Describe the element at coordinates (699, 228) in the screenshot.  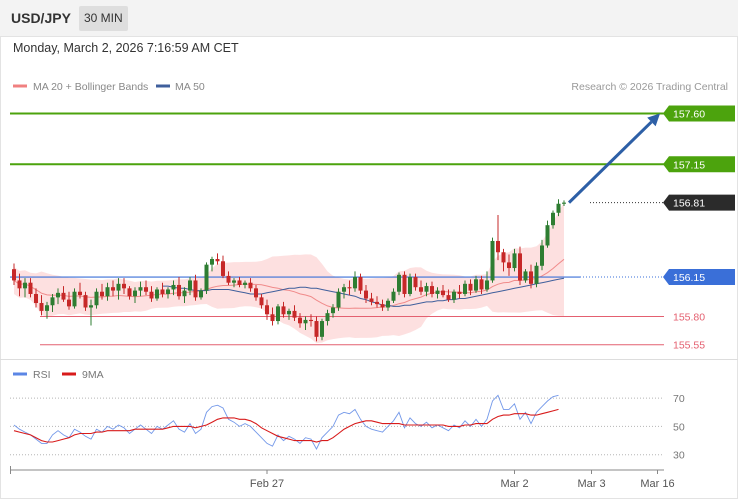
I see `price-level-tags: 157.60 157.15 156.81 156.15 155.80 155.55` at that location.